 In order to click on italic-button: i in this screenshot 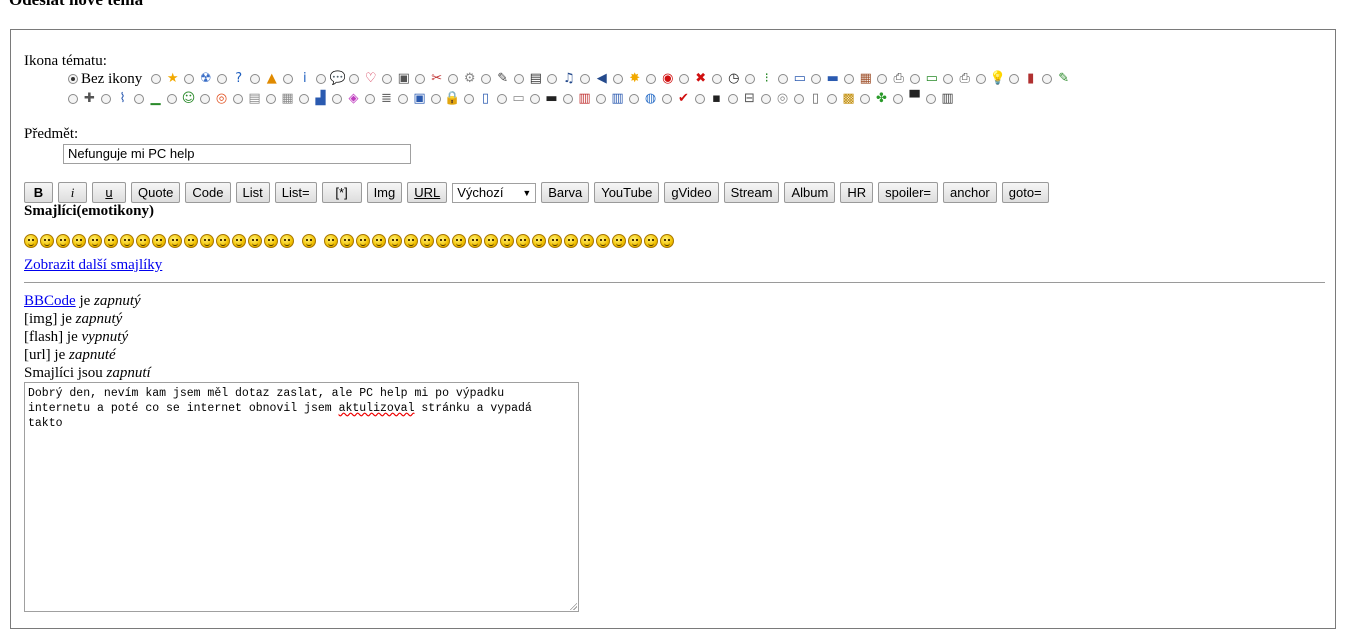, I will do `click(72, 192)`.